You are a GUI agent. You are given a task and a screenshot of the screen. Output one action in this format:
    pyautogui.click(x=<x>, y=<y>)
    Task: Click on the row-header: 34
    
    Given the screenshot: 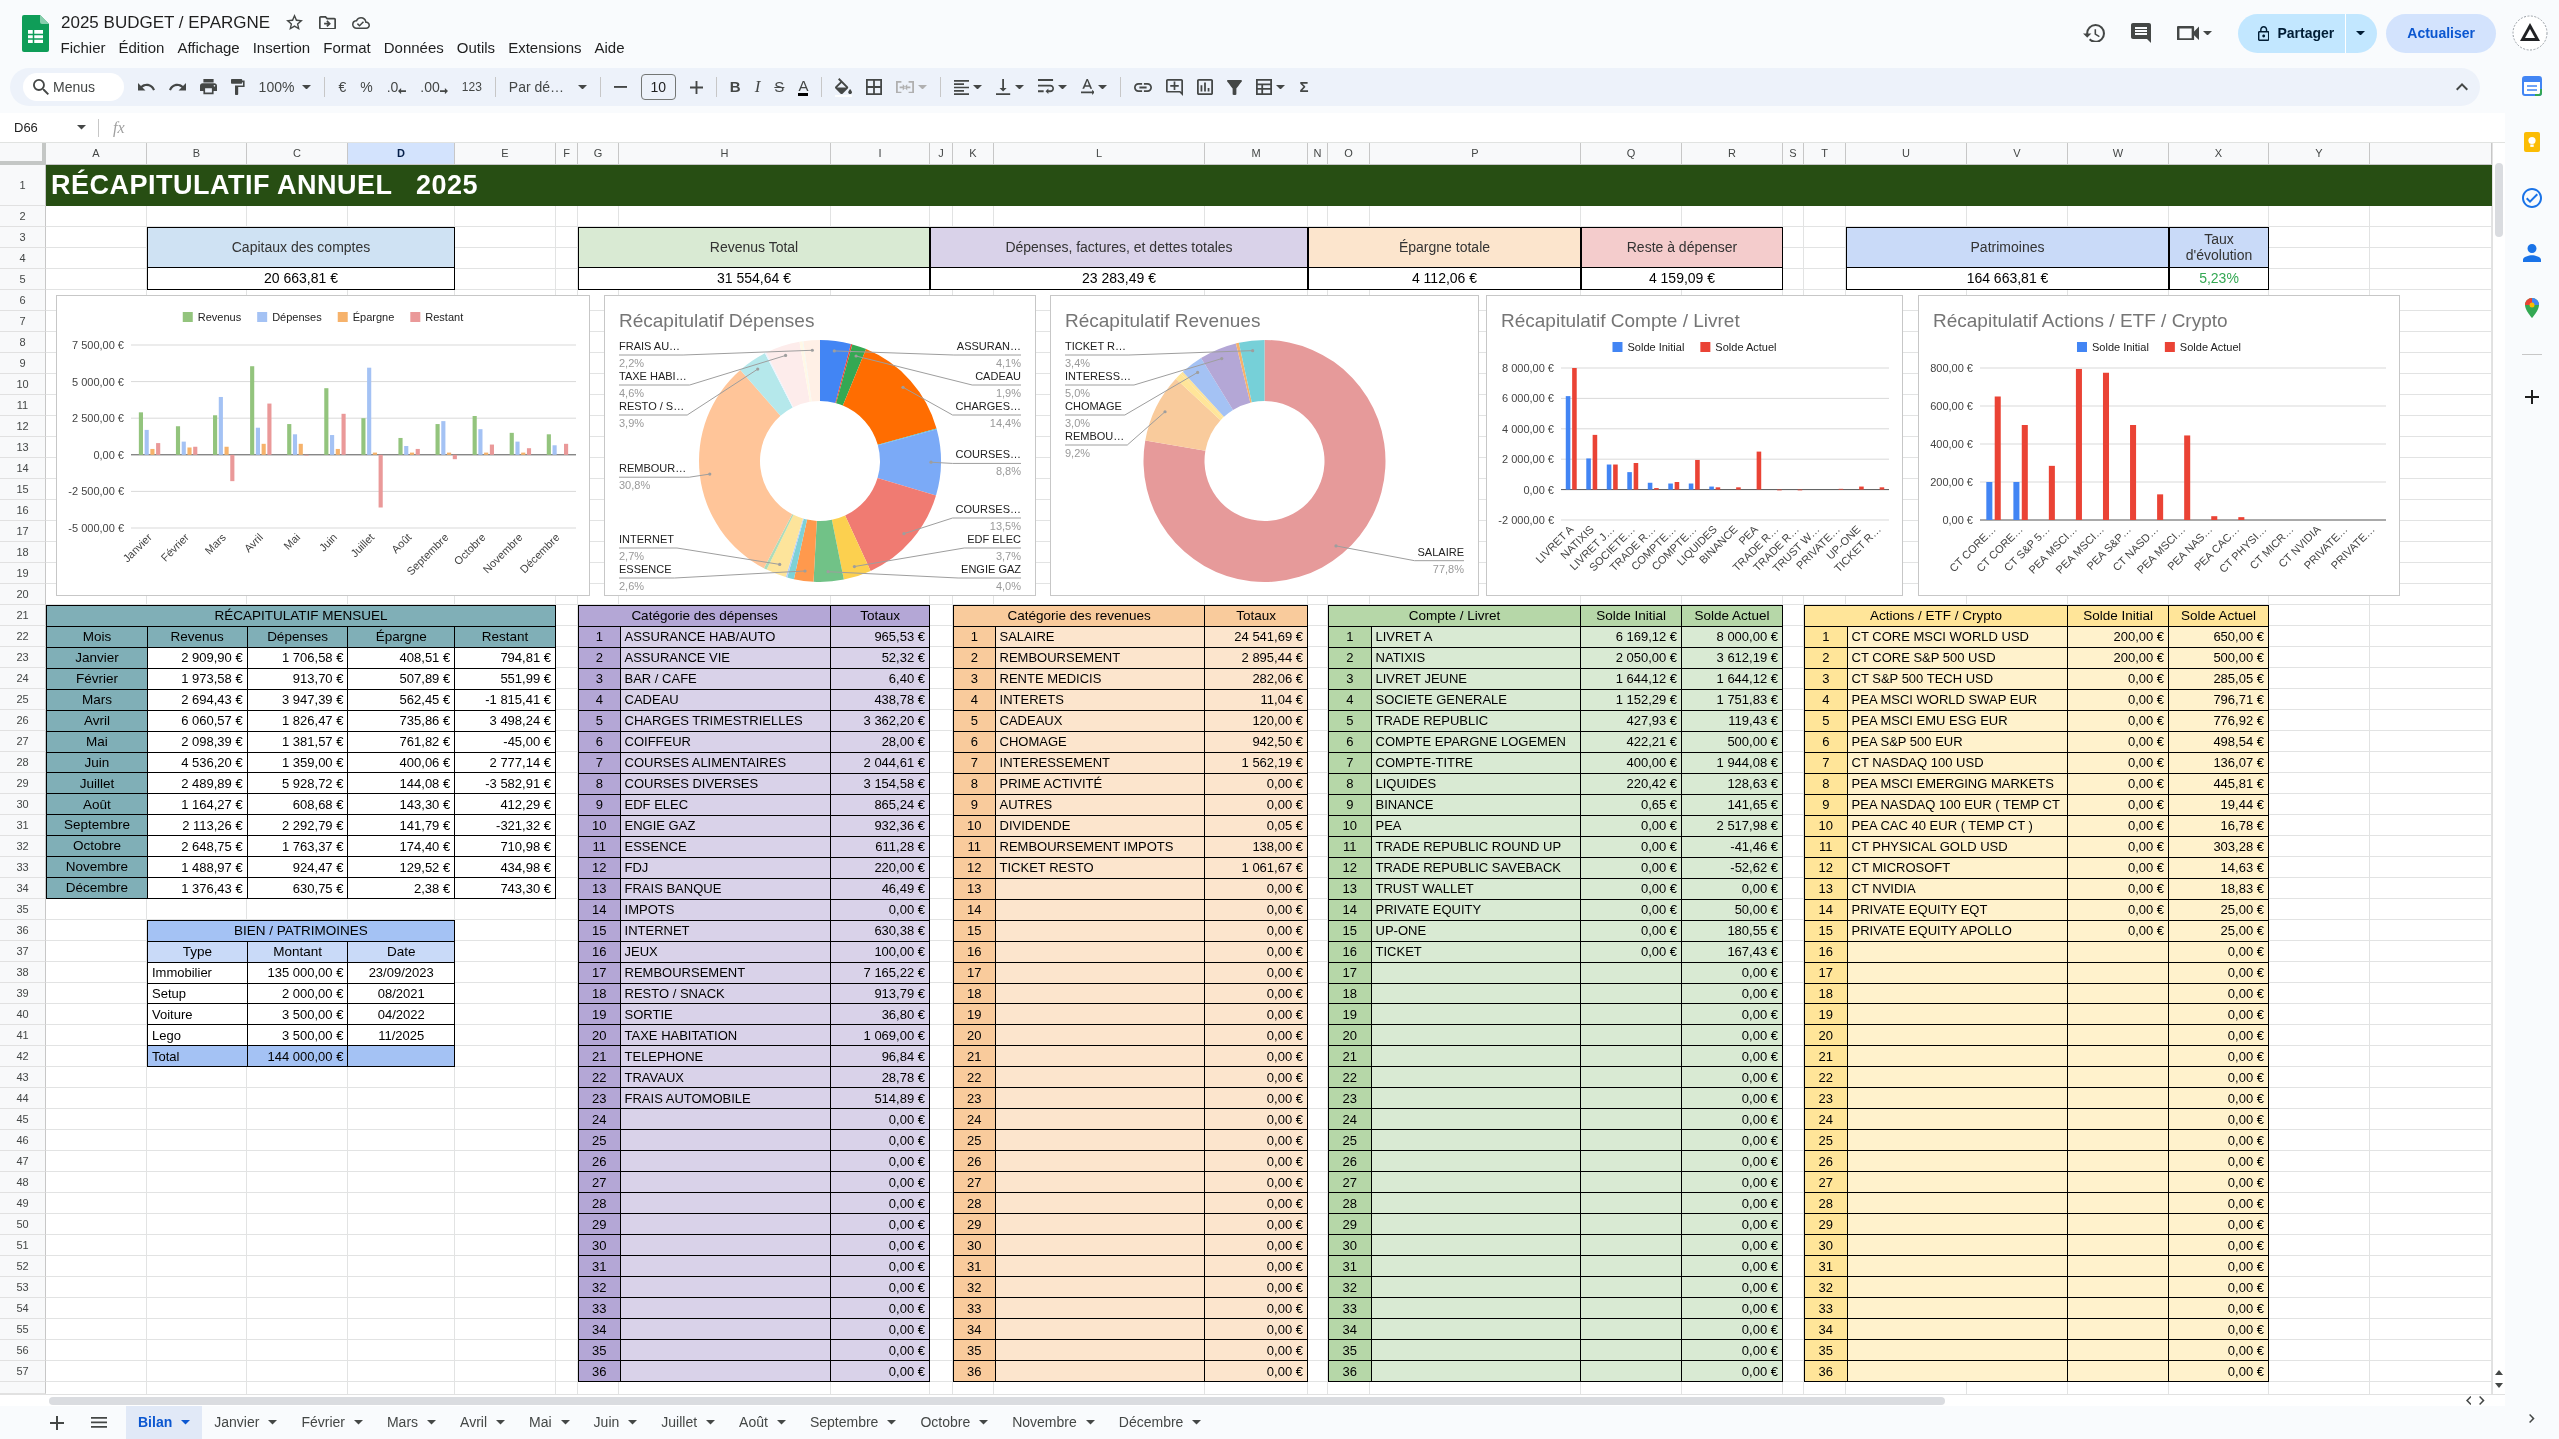 What is the action you would take?
    pyautogui.click(x=23, y=888)
    